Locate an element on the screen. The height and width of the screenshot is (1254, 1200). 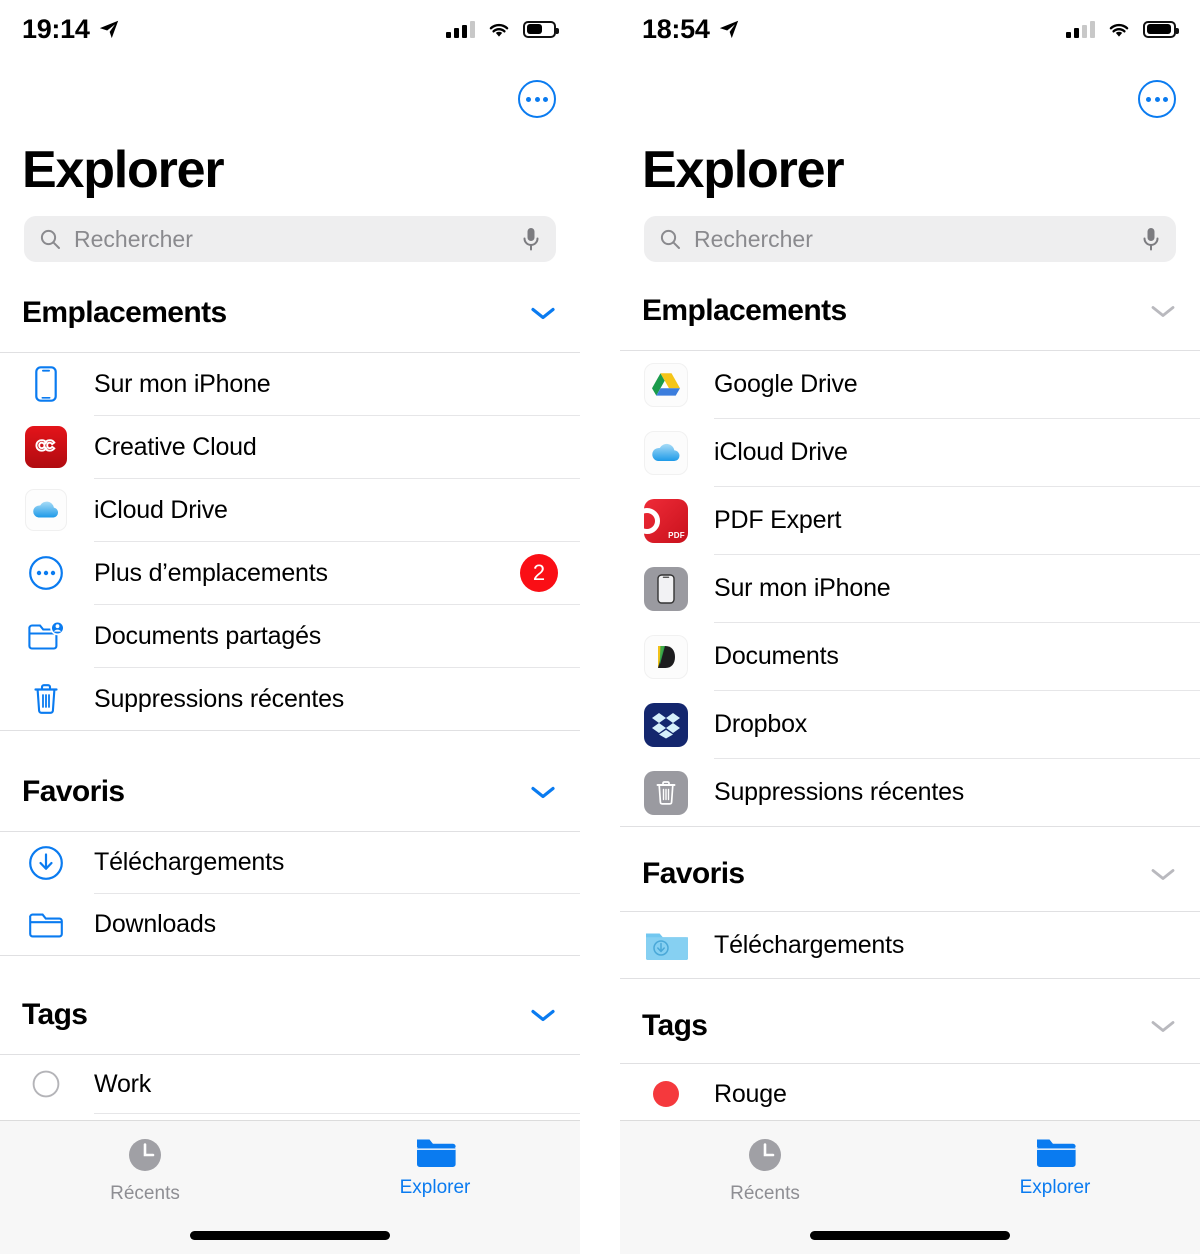
location-arrow-icon is located at coordinates (728, 29).